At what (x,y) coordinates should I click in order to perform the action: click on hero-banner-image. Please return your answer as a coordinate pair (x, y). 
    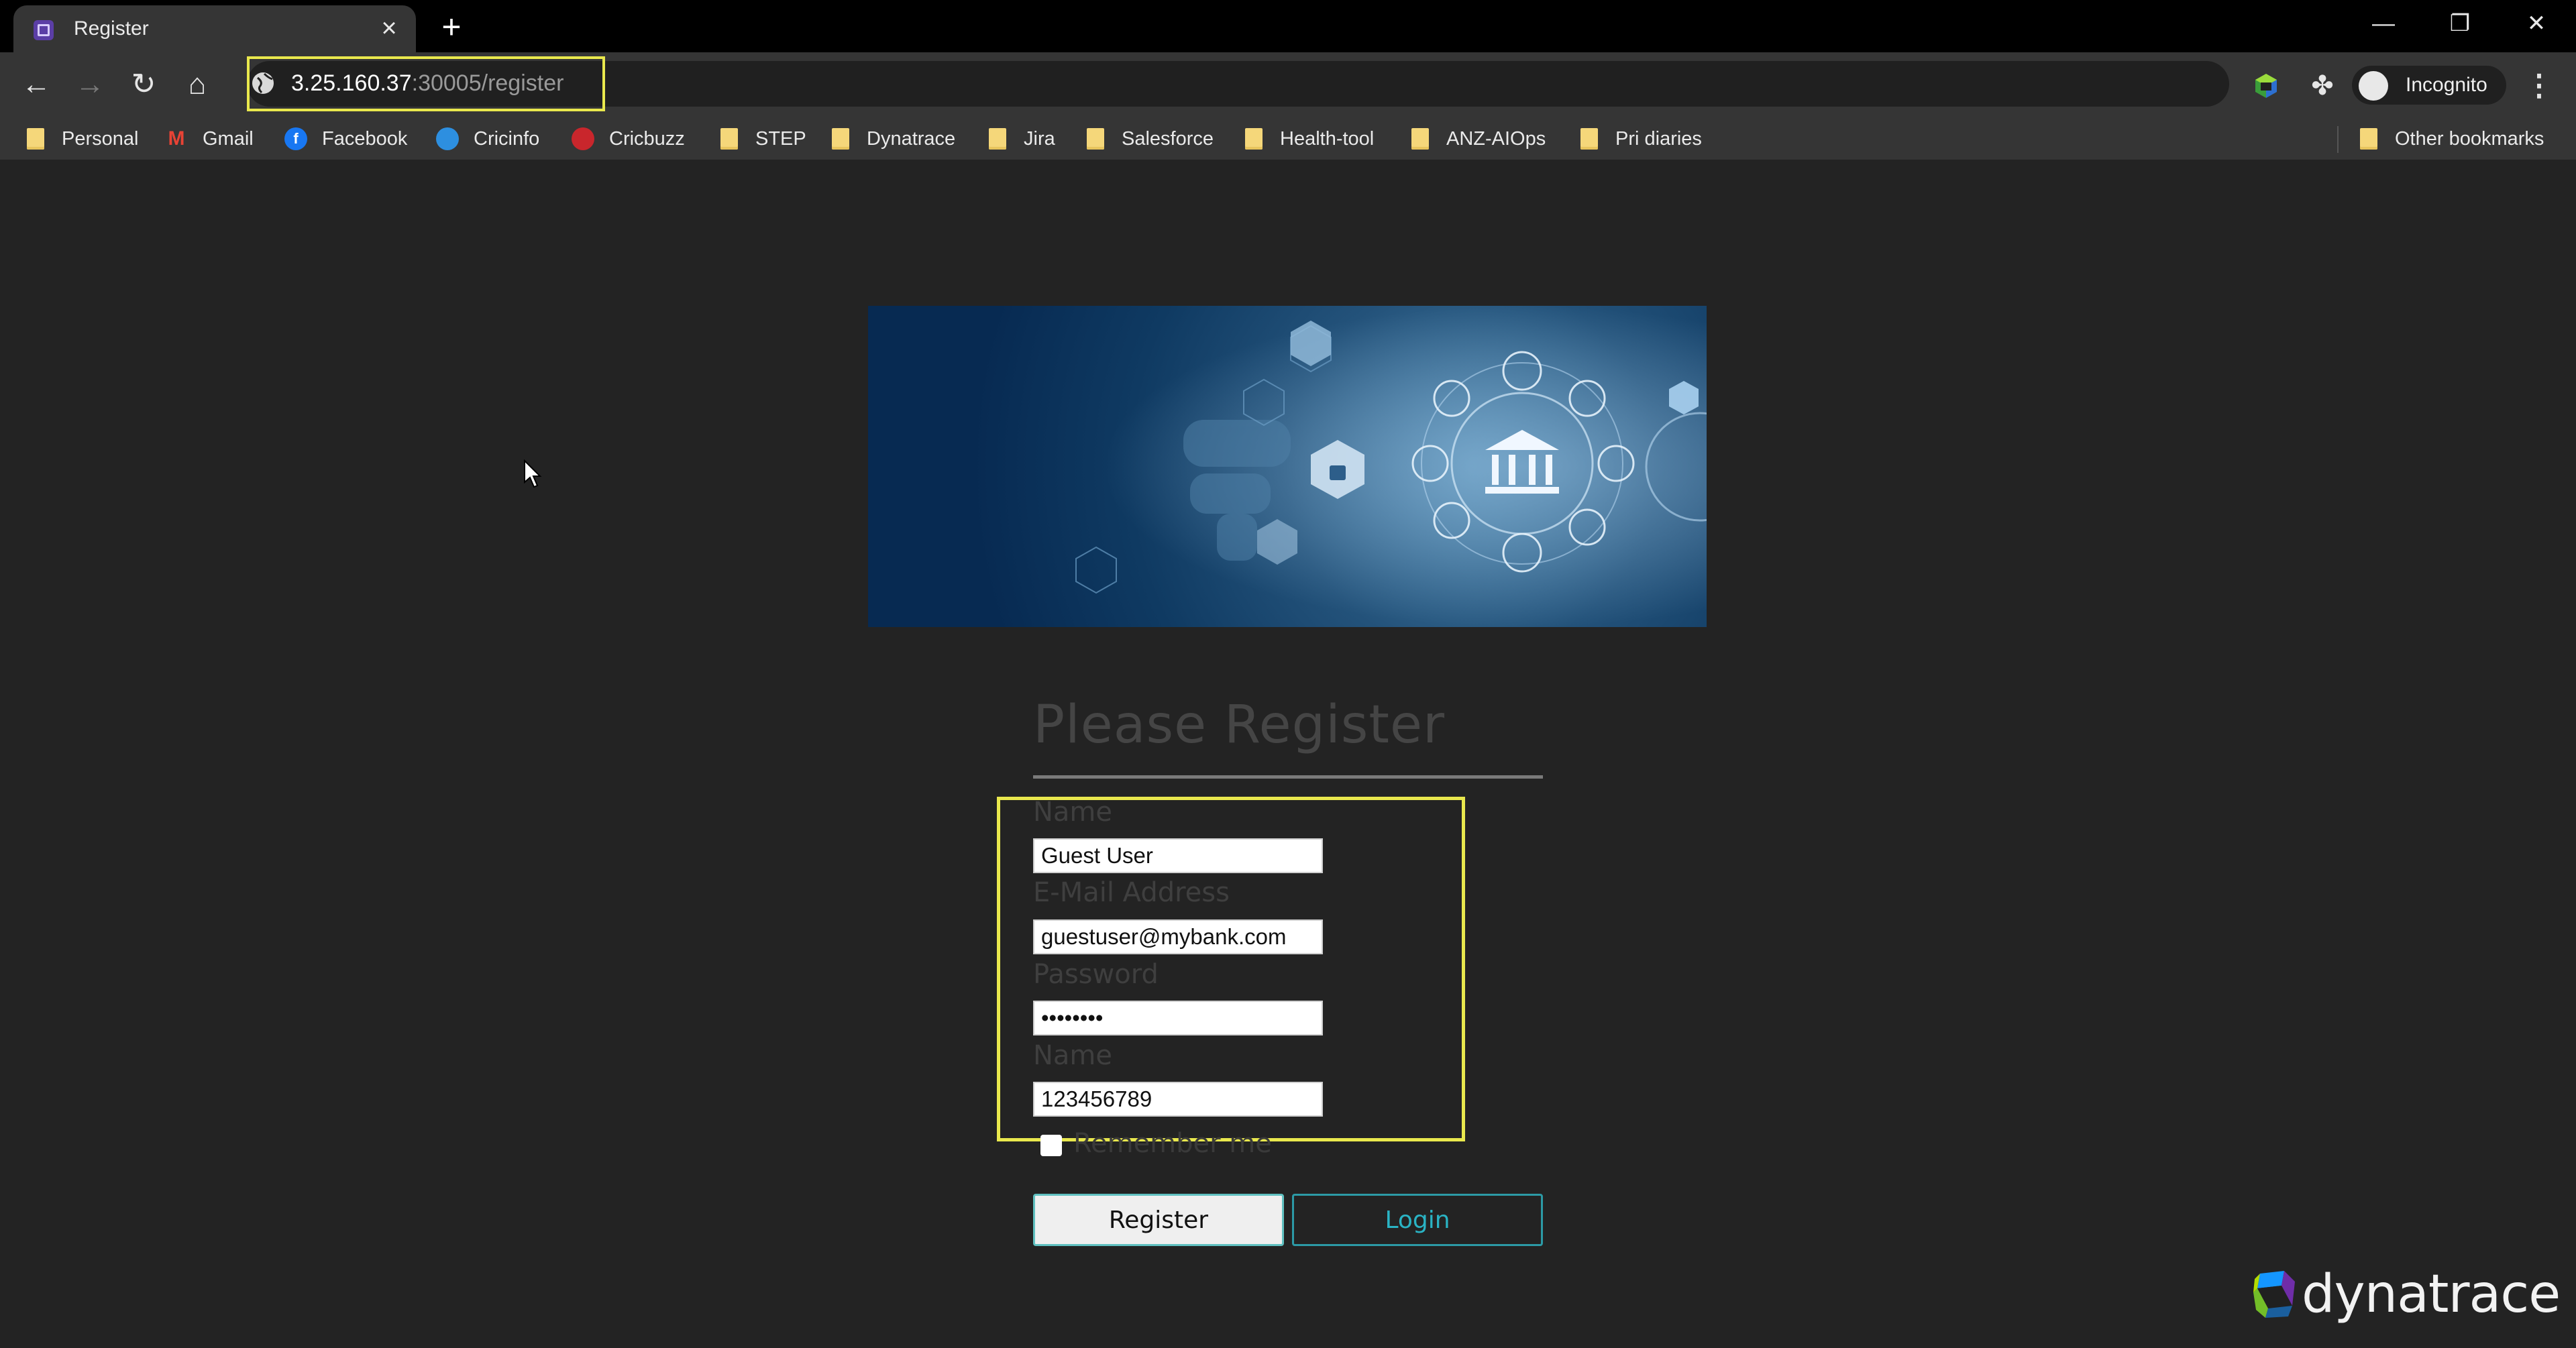
    Looking at the image, I should click on (1287, 466).